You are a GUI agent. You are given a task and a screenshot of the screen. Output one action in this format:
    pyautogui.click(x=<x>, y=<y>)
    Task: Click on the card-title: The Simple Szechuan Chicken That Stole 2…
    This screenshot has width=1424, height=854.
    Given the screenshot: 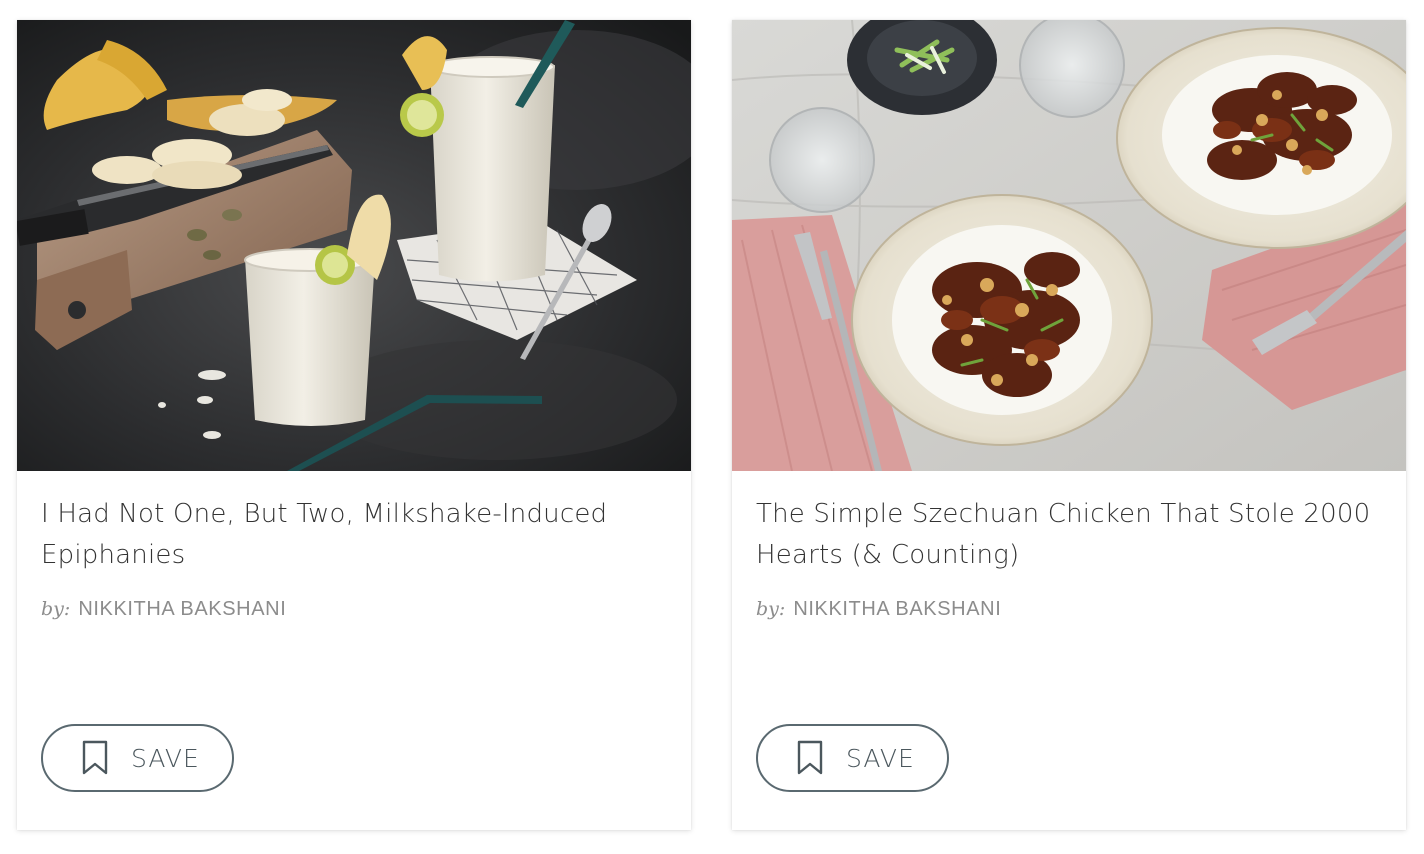 What is the action you would take?
    pyautogui.click(x=1066, y=535)
    